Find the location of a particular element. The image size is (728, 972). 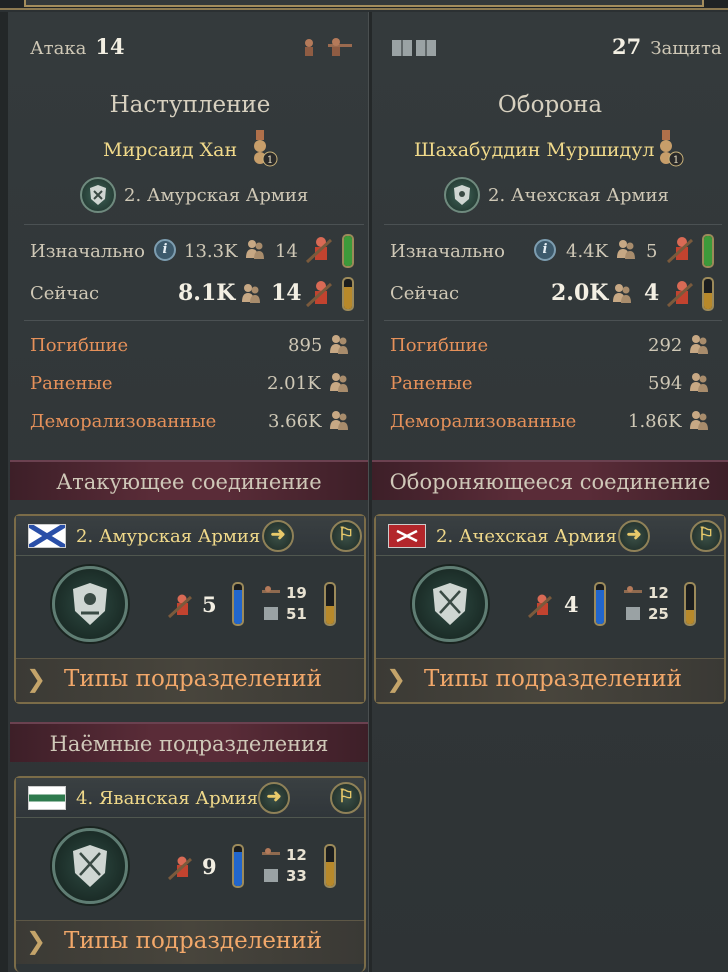

mercenary-title: Наёмные подразделения is located at coordinates (189, 744).